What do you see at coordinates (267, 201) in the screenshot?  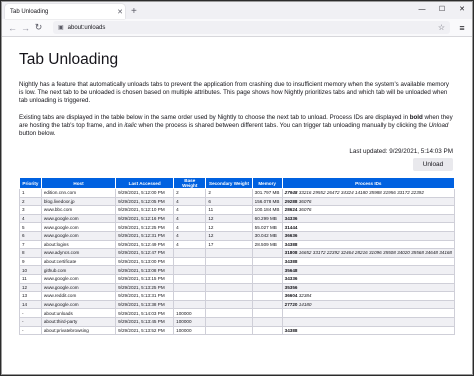 I see `cell-memory: 156.078 MB` at bounding box center [267, 201].